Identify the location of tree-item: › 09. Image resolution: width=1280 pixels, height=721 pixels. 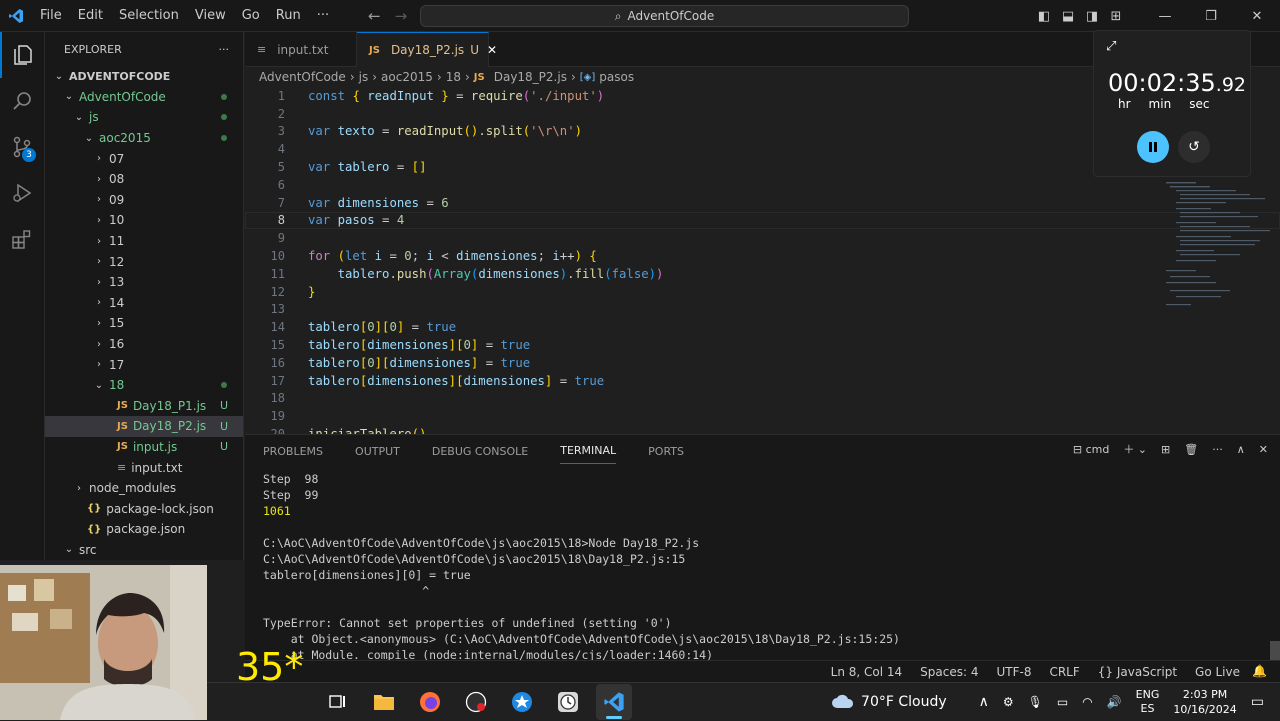
(144, 200).